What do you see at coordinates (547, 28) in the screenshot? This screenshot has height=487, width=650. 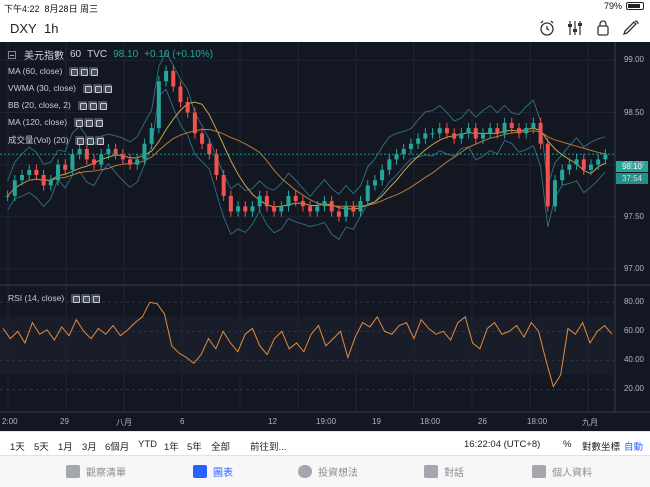 I see `alarm-icon` at bounding box center [547, 28].